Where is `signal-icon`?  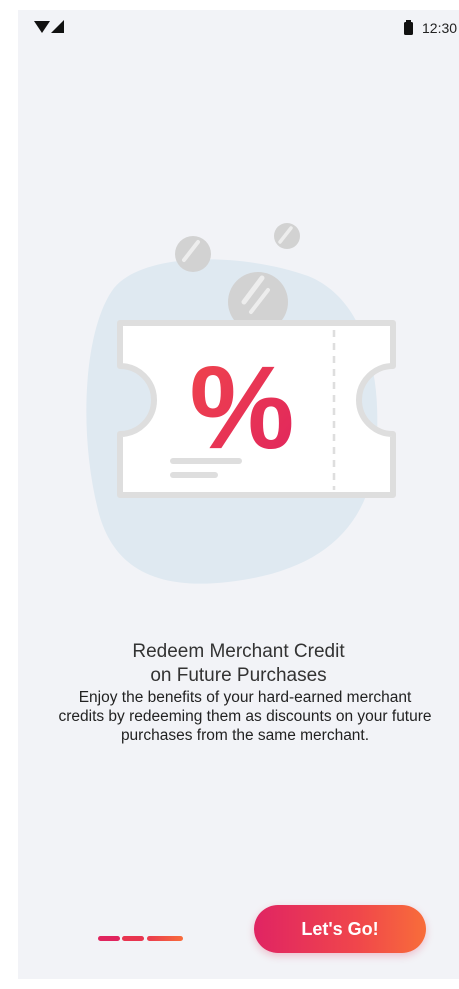
signal-icon is located at coordinates (57, 26).